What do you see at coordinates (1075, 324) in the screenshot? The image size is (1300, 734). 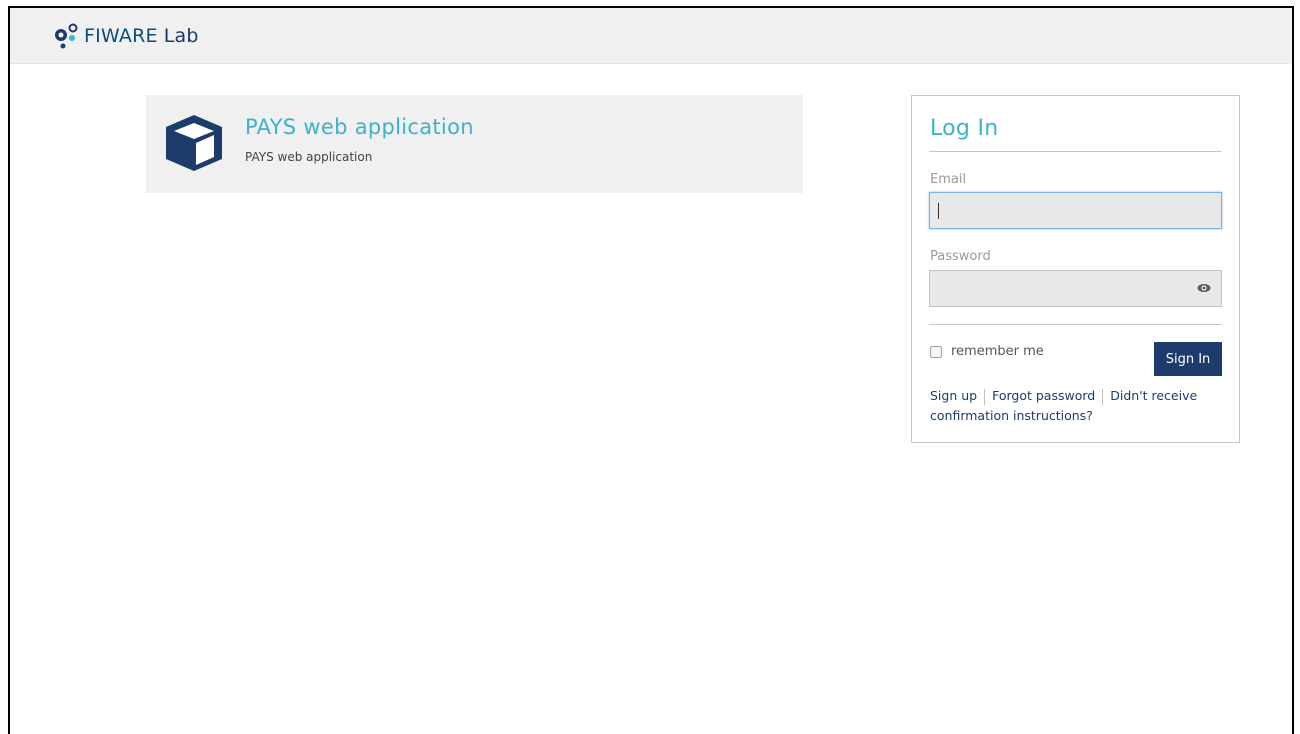 I see `form-divider` at bounding box center [1075, 324].